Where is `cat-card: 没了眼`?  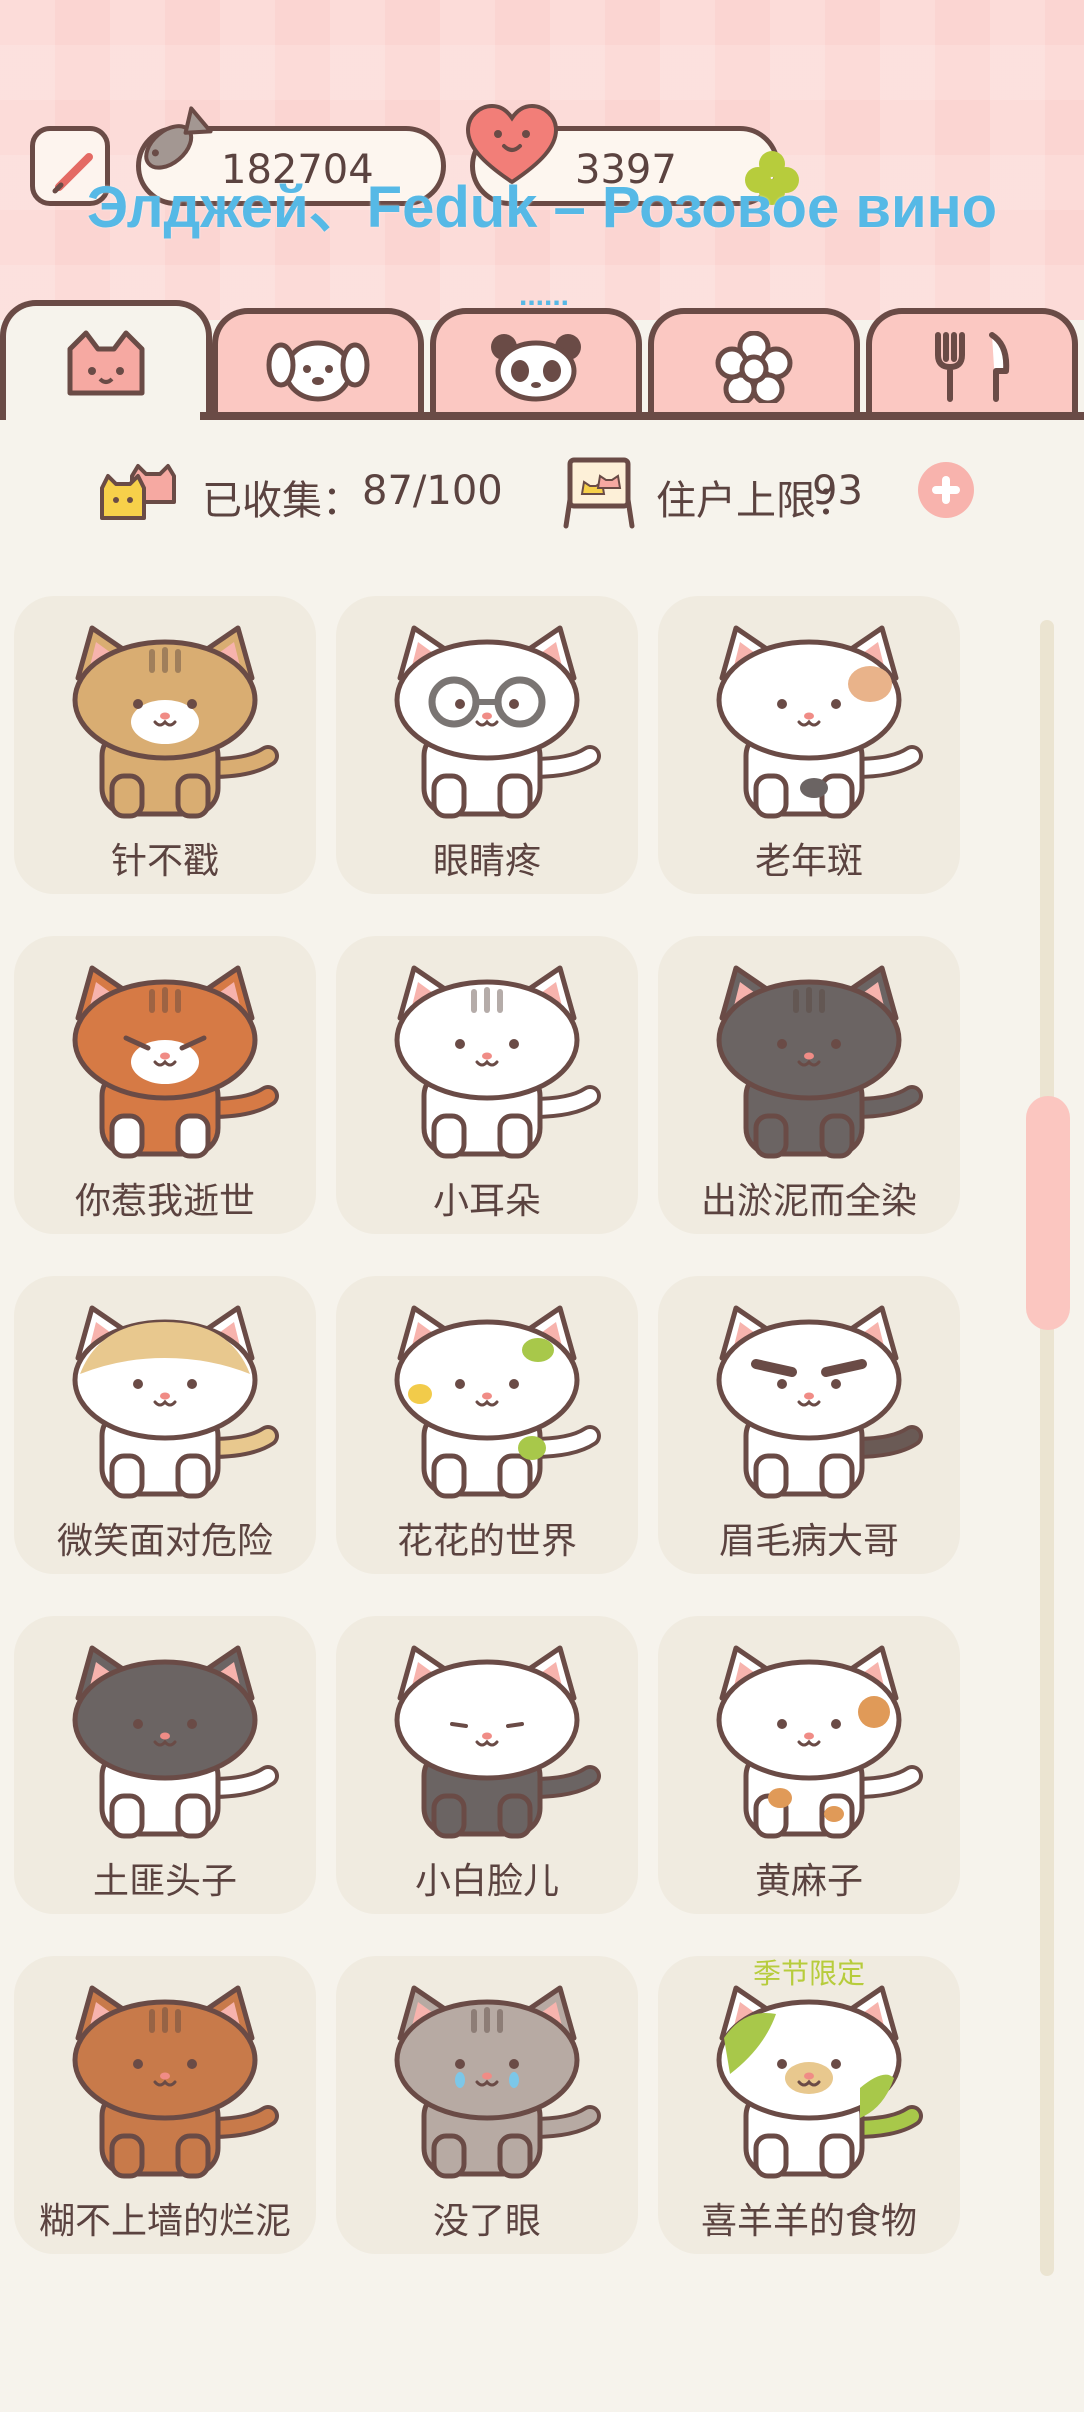
cat-card: 没了眼 is located at coordinates (487, 2105).